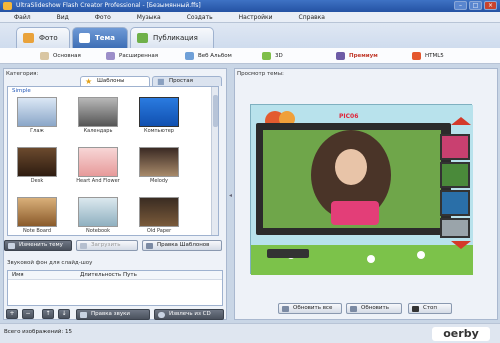 This screenshot has width=500, height=343. Describe the element at coordinates (266, 56) in the screenshot. I see `3d-icon` at that location.